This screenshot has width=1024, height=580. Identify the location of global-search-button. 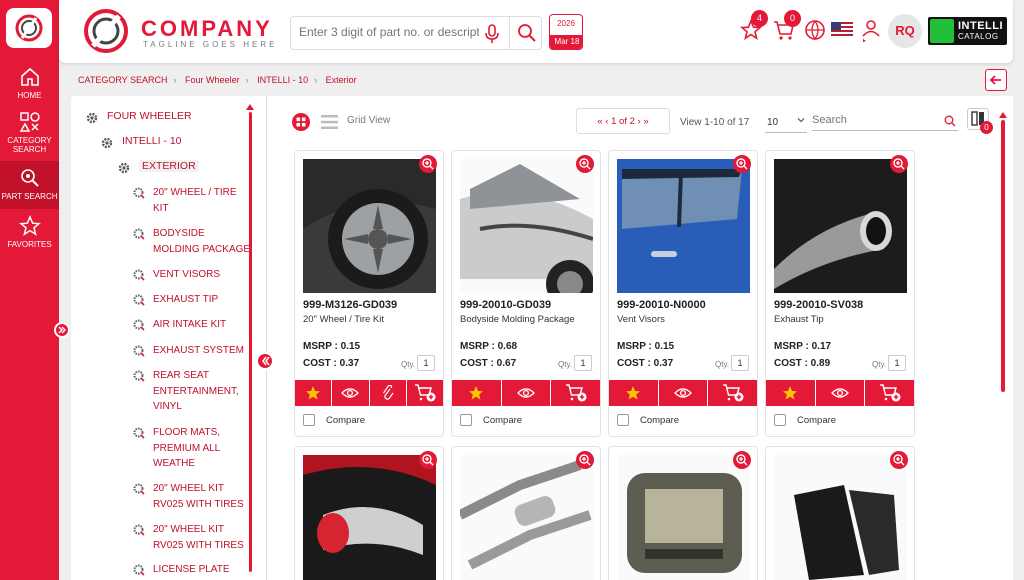
(526, 33).